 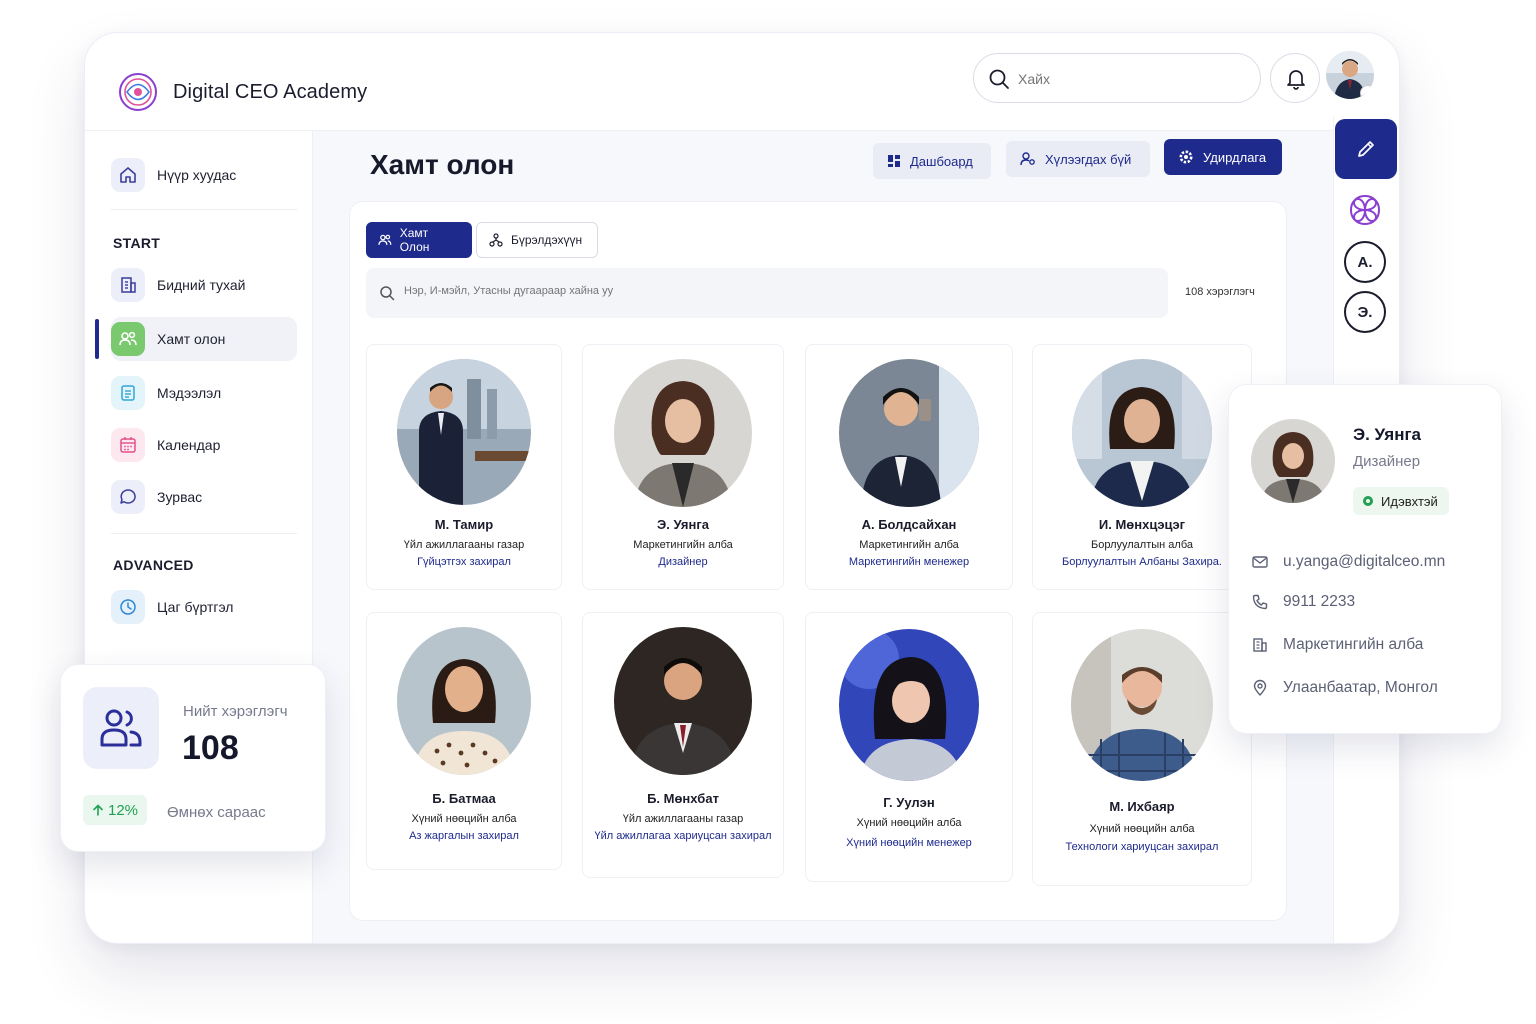 What do you see at coordinates (932, 161) in the screenshot?
I see `dashboard-button: Дашбоард` at bounding box center [932, 161].